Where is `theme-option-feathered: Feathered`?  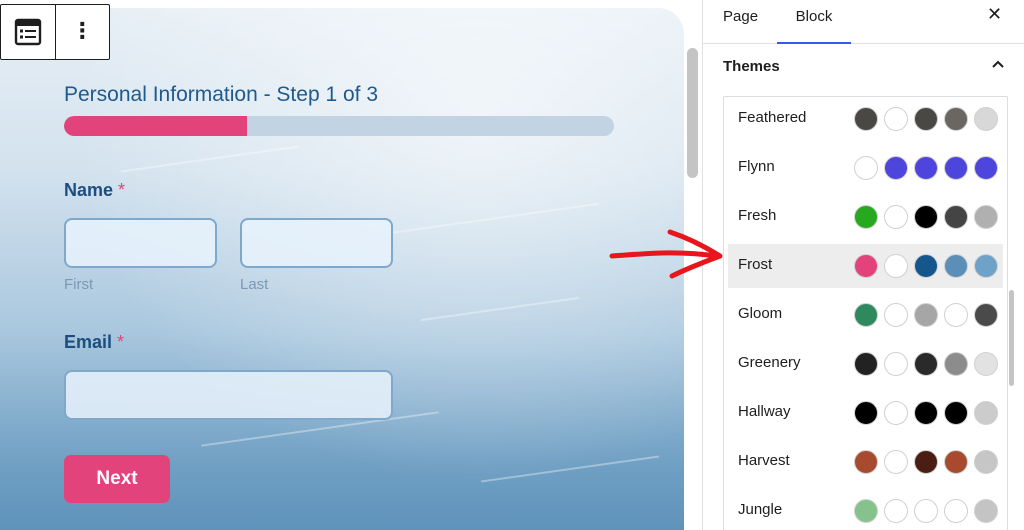
theme-option-feathered: Feathered is located at coordinates (865, 119).